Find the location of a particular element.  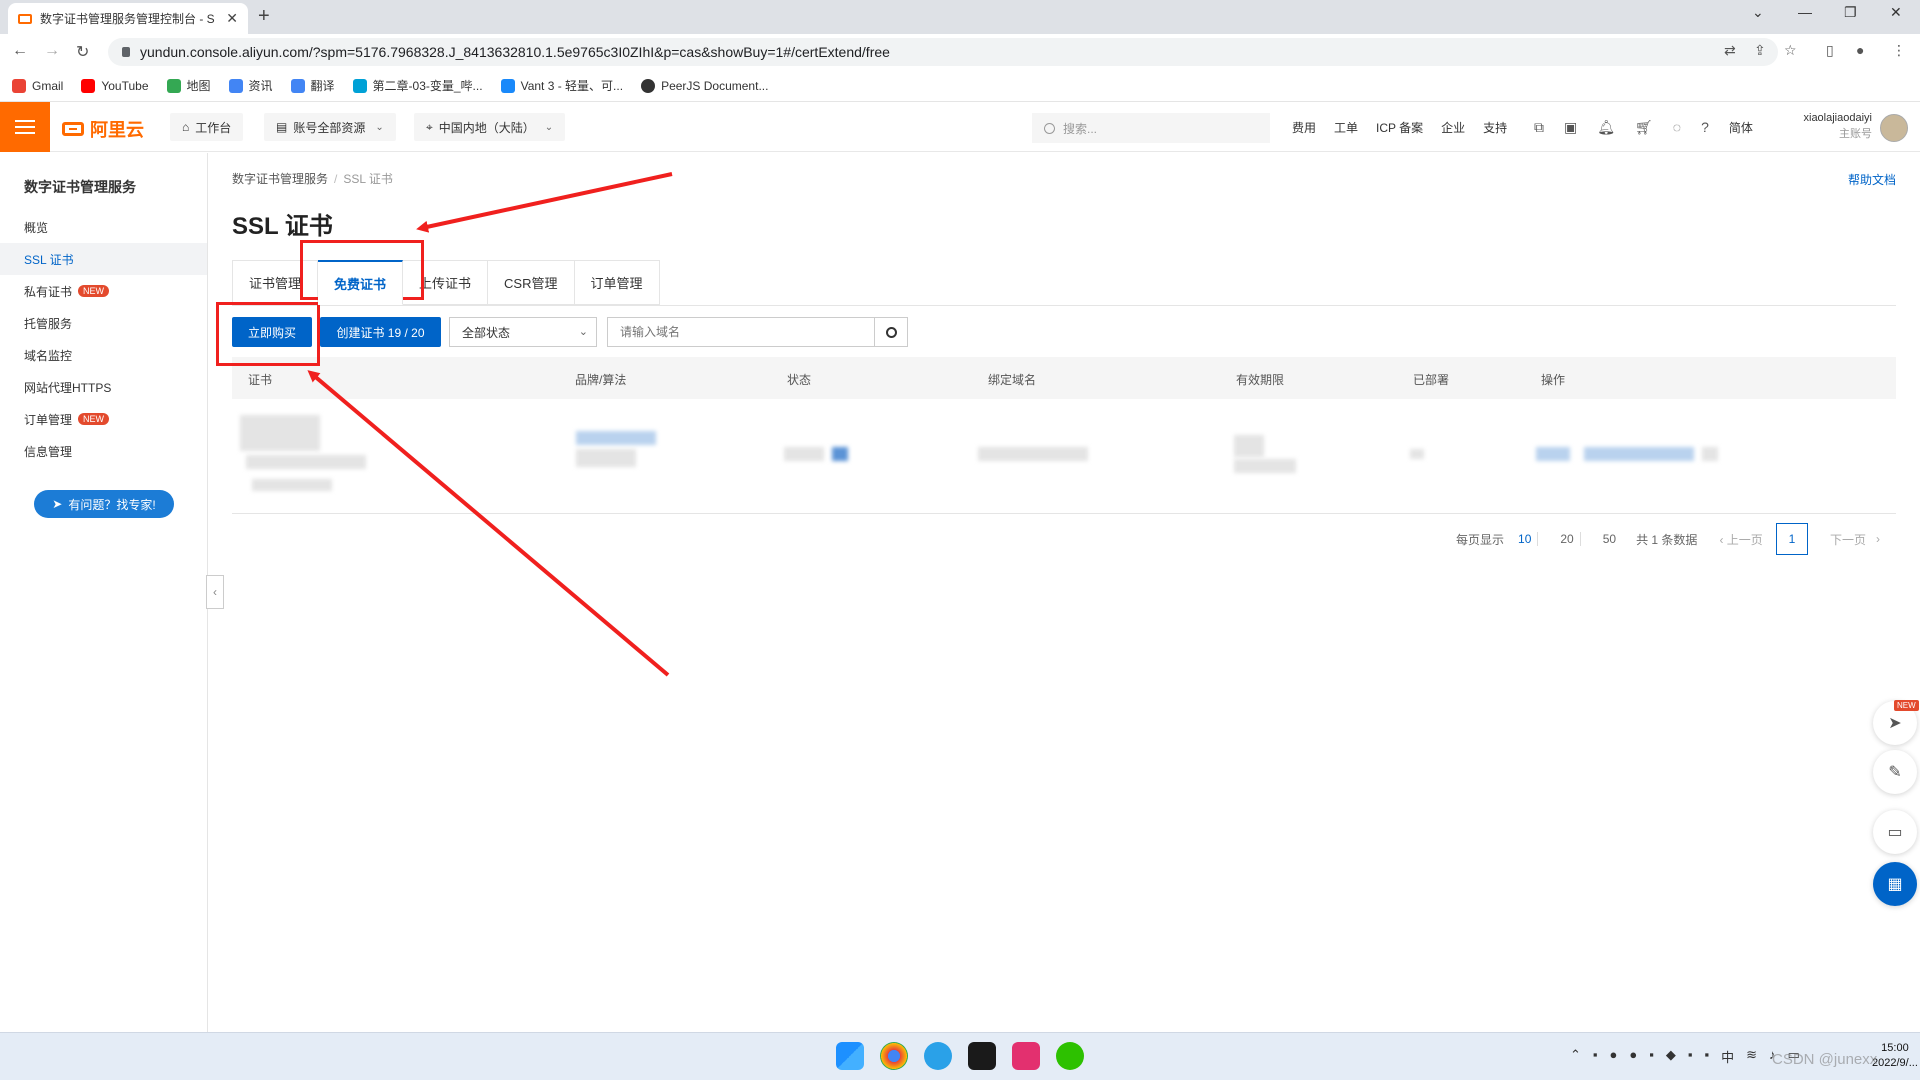

tray-app-icon: ◆ is located at coordinates (1671, 1056).